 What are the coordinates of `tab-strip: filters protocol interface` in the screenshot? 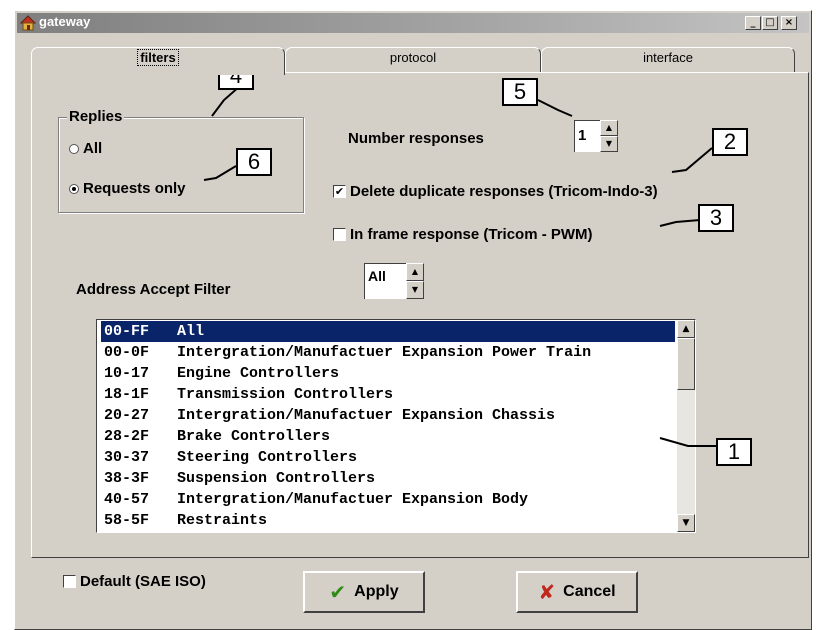 It's located at (413, 61).